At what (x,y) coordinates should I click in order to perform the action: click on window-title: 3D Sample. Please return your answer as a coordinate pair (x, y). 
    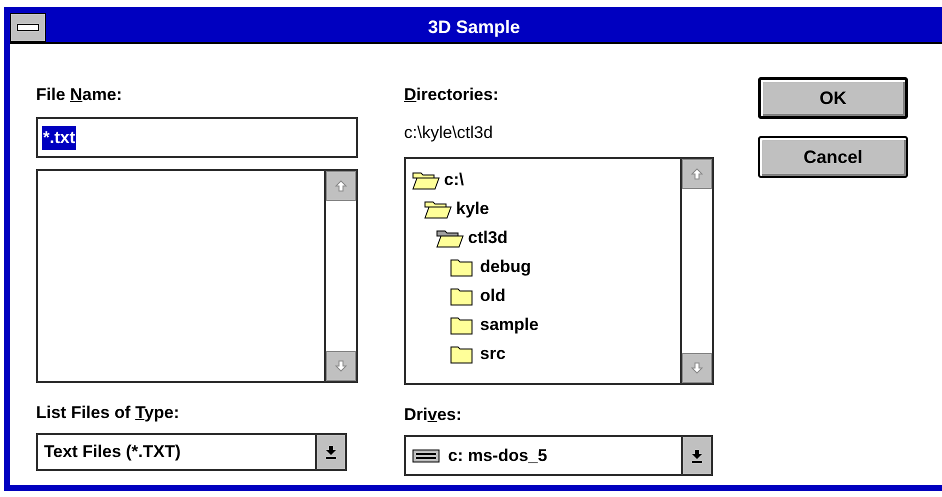
    Looking at the image, I should click on (474, 27).